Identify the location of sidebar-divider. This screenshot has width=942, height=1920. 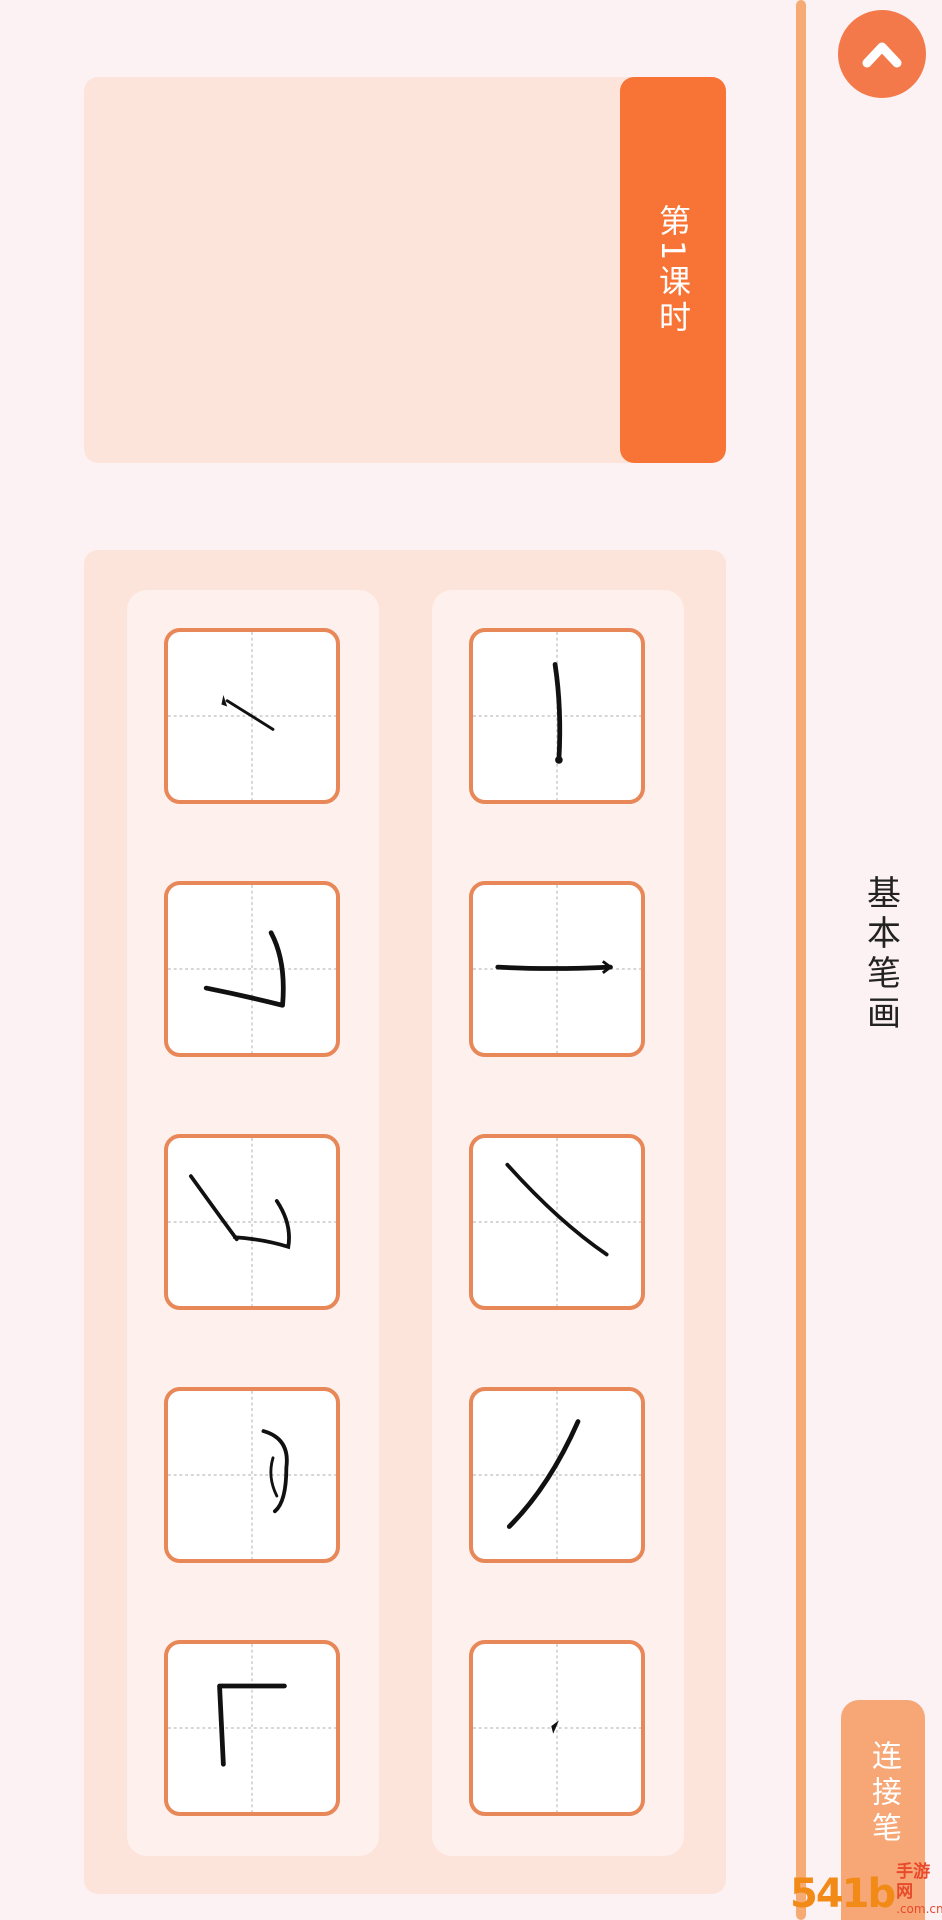
(801, 960).